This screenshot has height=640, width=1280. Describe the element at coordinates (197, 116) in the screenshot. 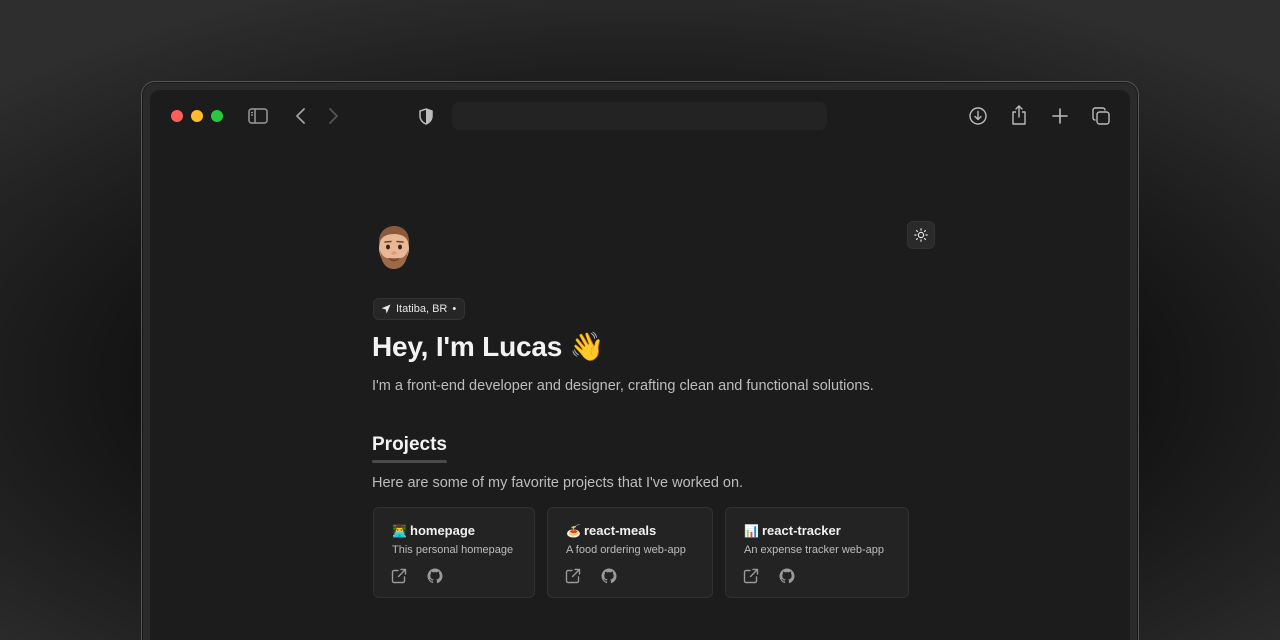

I see `minimize-window-button` at that location.